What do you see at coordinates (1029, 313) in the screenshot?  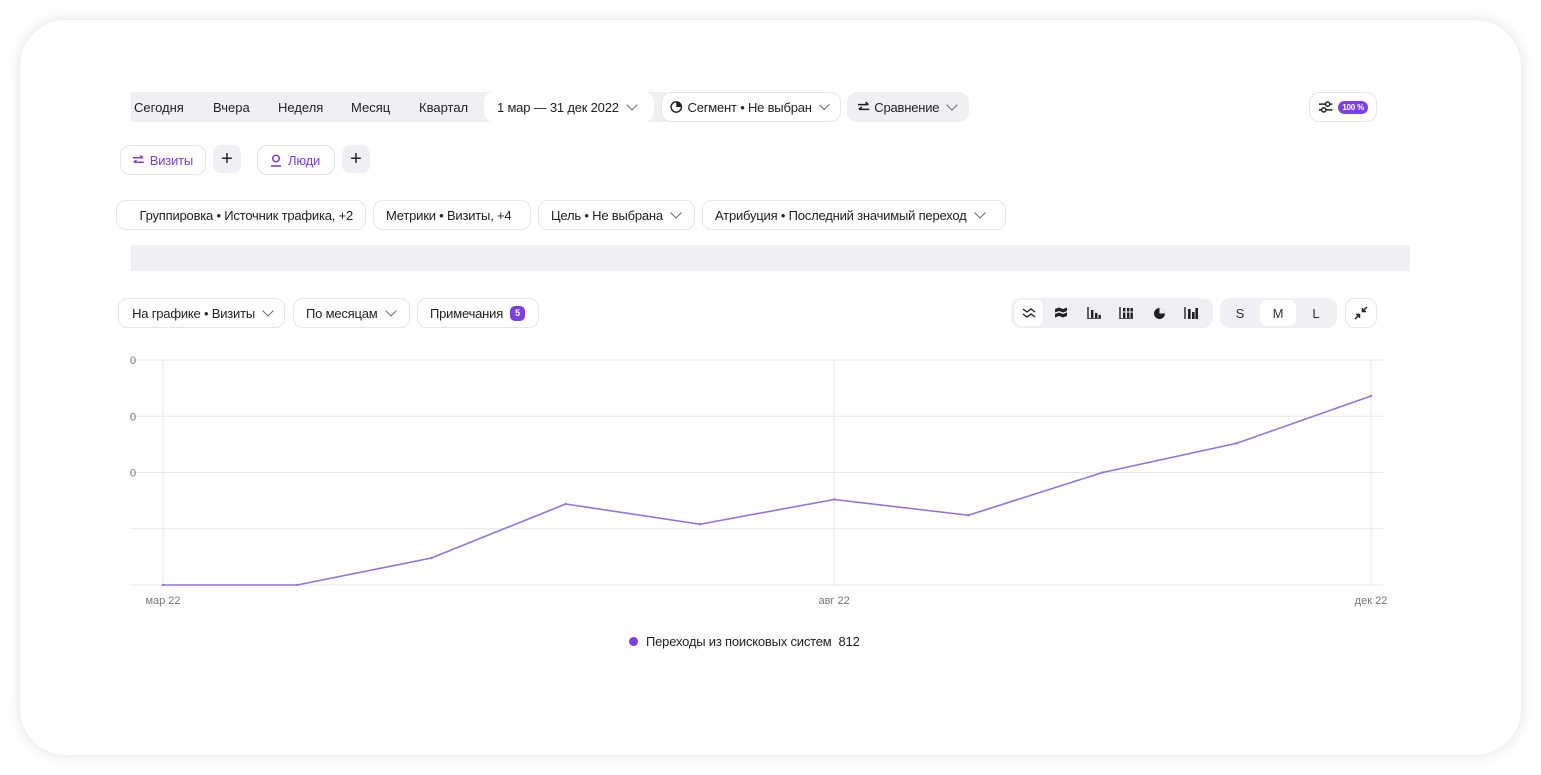 I see `line-chart-icon` at bounding box center [1029, 313].